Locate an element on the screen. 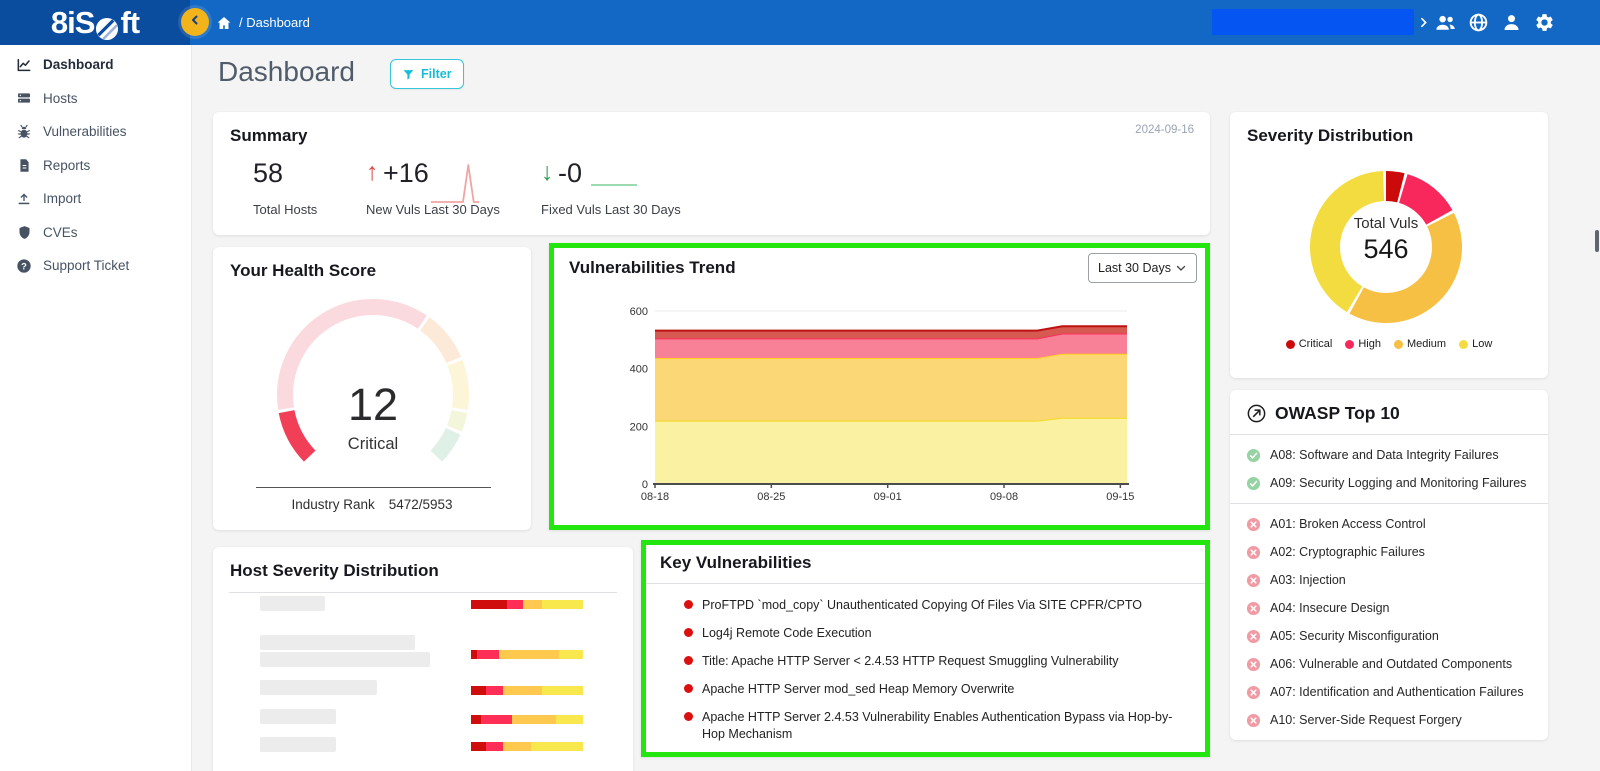 Image resolution: width=1600 pixels, height=771 pixels. legend-item-low: Low is located at coordinates (1475, 344).